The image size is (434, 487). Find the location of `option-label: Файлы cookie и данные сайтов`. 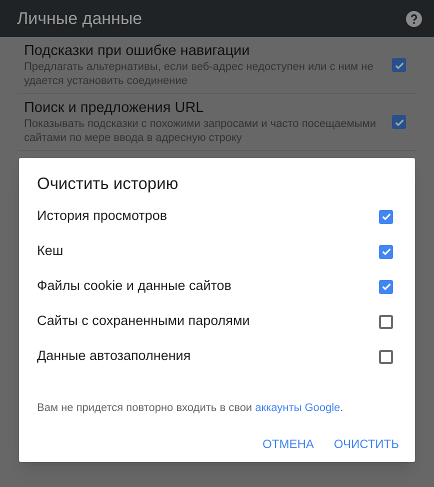

option-label: Файлы cookie и данные сайтов is located at coordinates (134, 286).